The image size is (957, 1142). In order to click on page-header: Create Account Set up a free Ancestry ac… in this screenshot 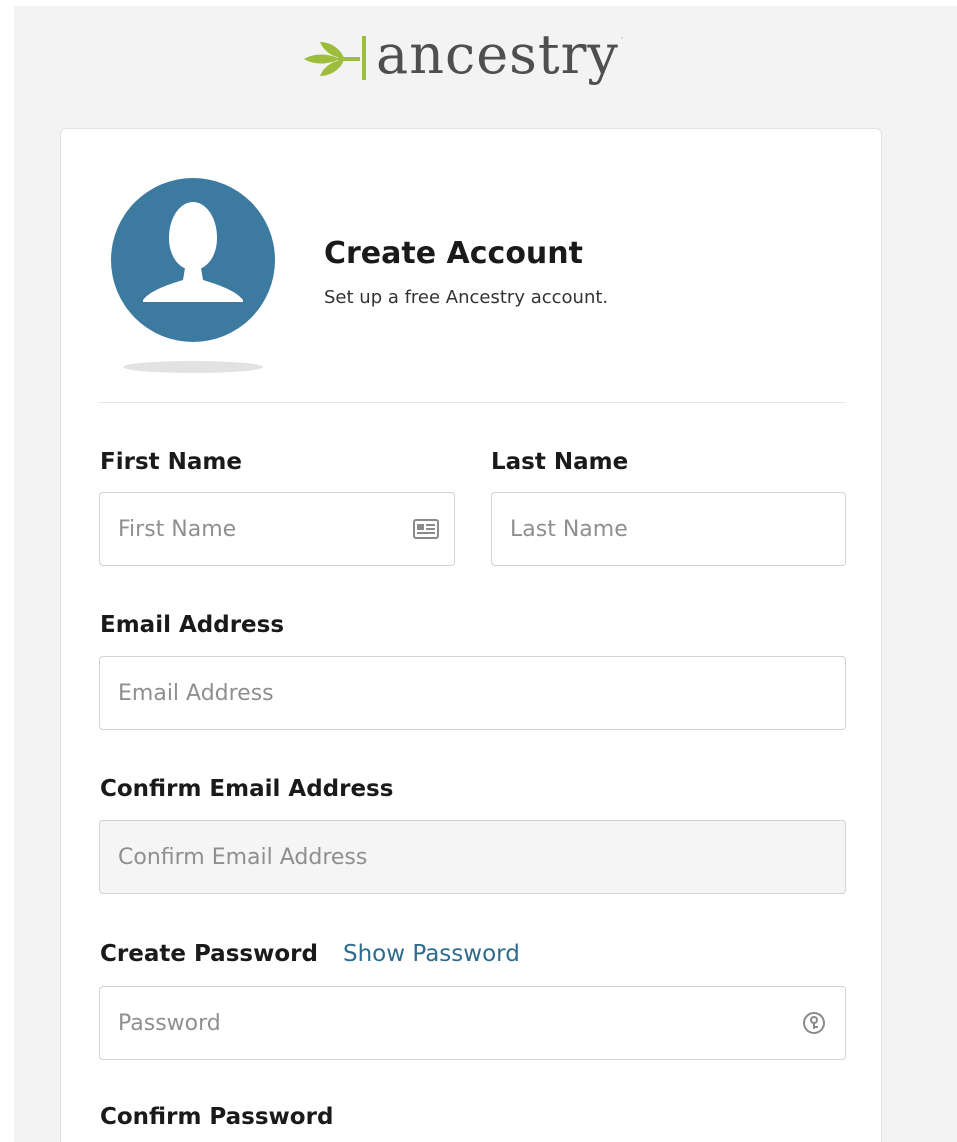, I will do `click(466, 272)`.